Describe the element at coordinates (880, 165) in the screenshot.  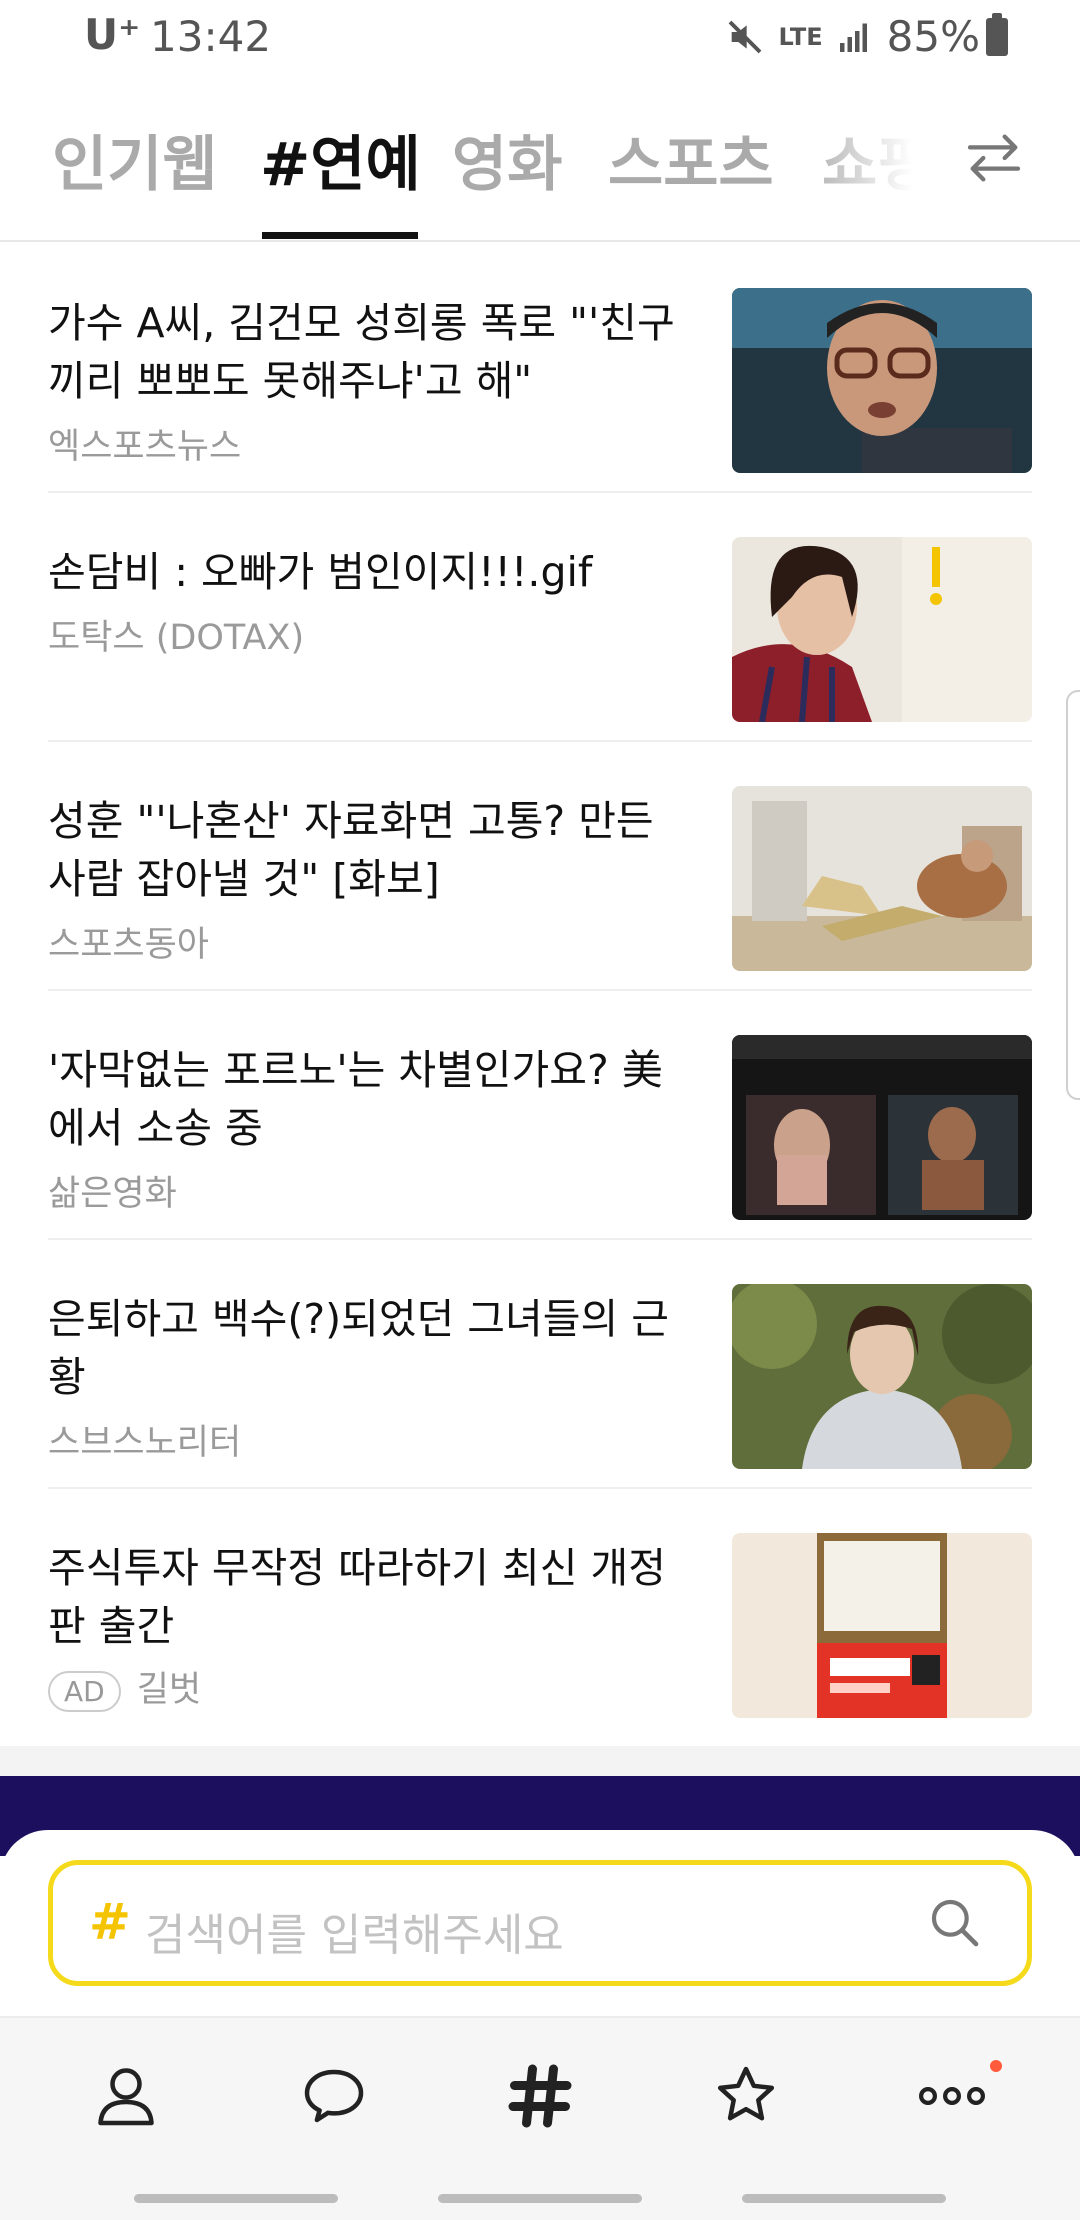
I see `tab-fade` at that location.